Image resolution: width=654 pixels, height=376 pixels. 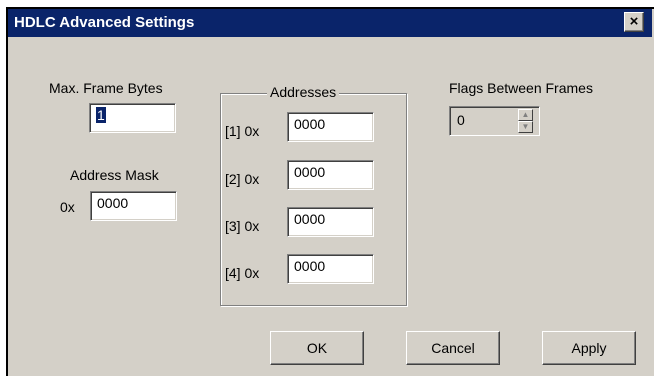 What do you see at coordinates (317, 348) in the screenshot?
I see `ok-button: OK` at bounding box center [317, 348].